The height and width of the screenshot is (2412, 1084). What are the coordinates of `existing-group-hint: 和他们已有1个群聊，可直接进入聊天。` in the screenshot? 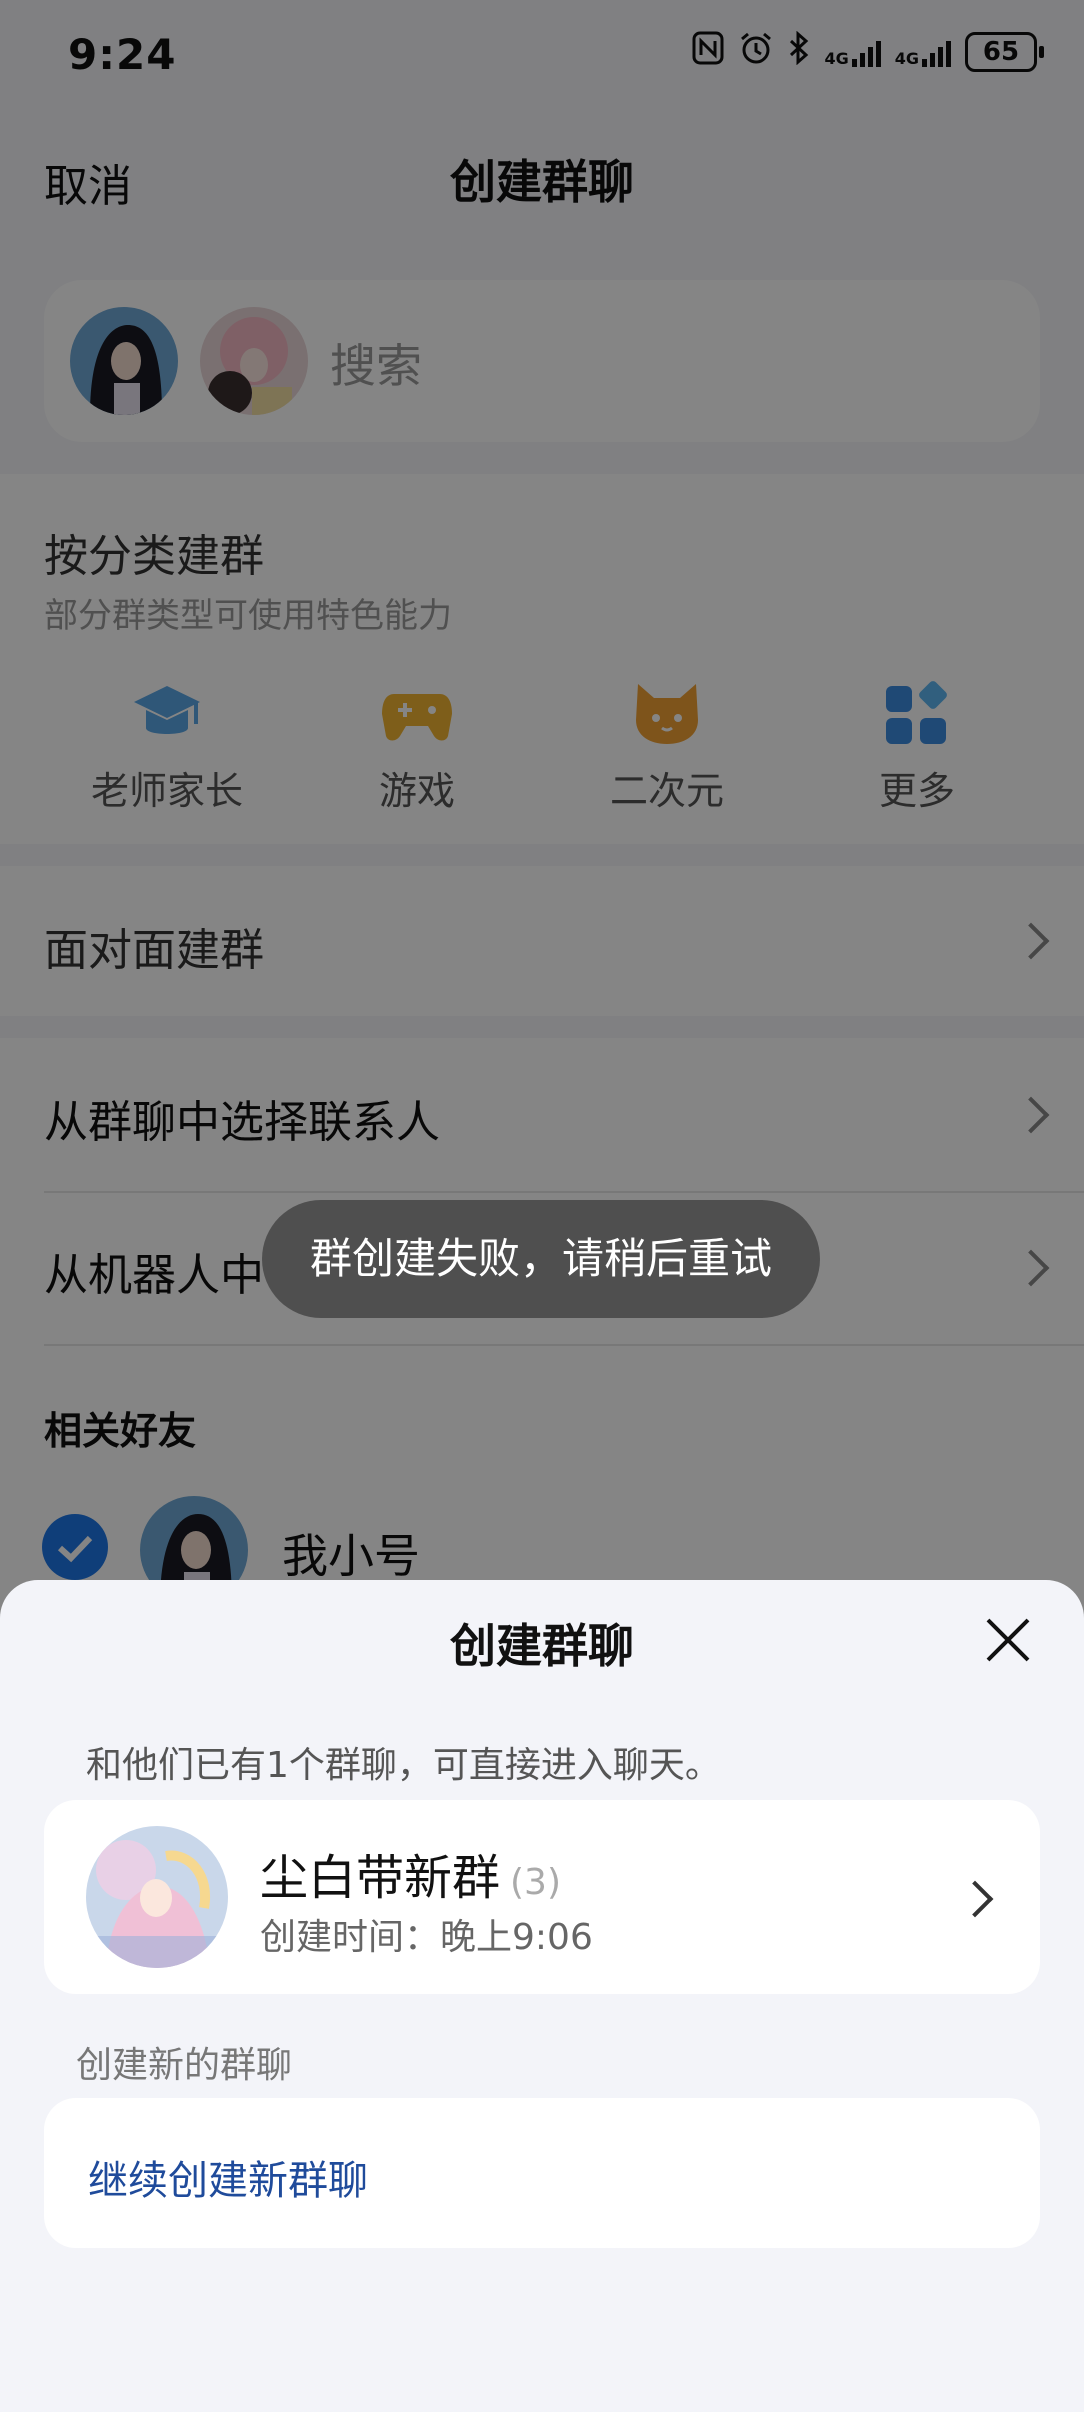 It's located at (403, 1765).